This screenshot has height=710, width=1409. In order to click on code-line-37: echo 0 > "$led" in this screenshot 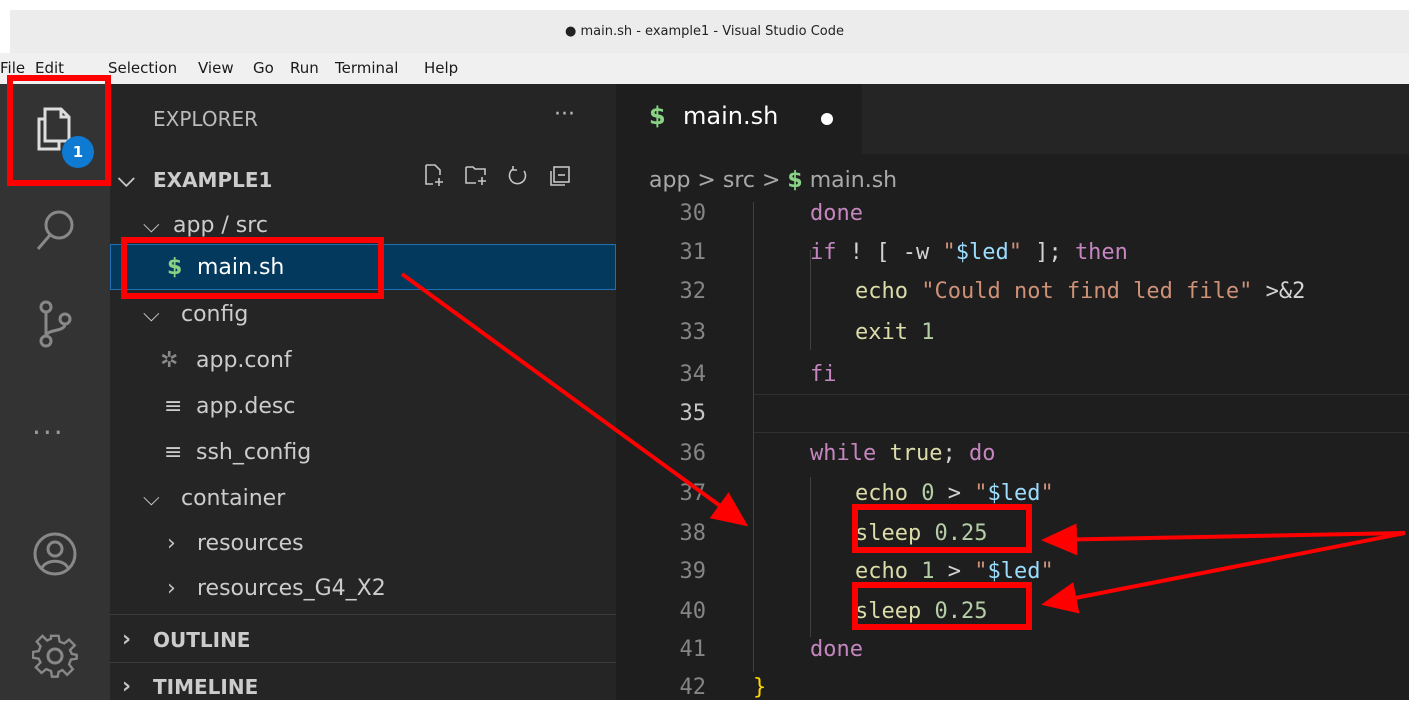, I will do `click(954, 493)`.